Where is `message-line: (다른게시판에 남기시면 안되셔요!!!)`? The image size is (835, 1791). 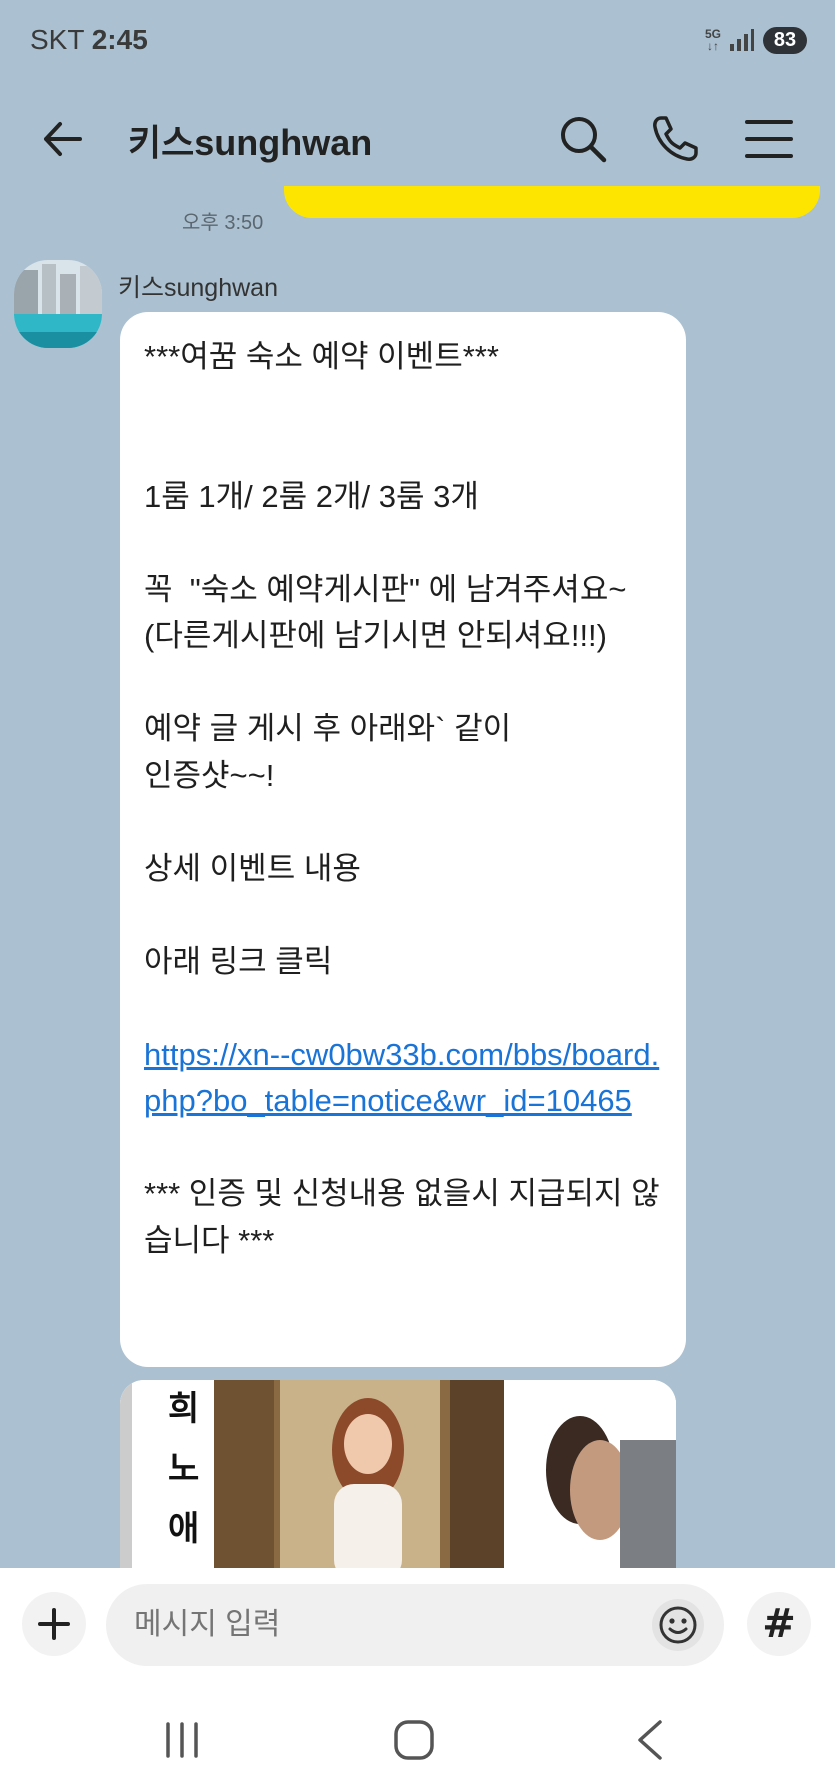 message-line: (다른게시판에 남기시면 안되셔요!!!) is located at coordinates (375, 635).